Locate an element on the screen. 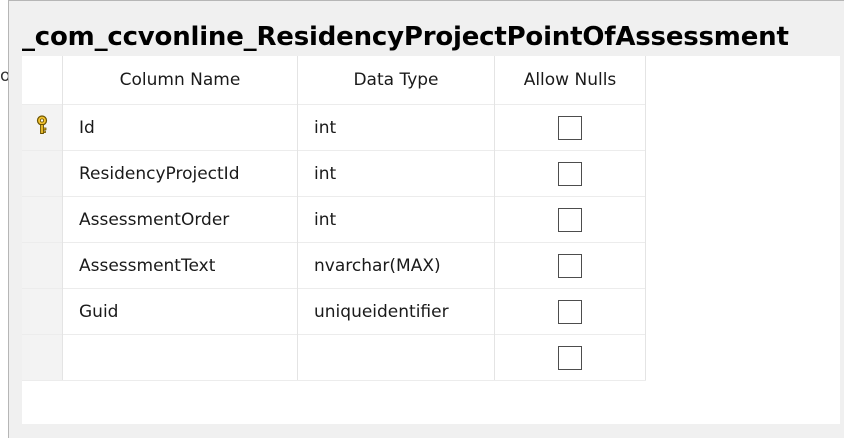 This screenshot has height=438, width=844. column-name-cell: Guid is located at coordinates (180, 311).